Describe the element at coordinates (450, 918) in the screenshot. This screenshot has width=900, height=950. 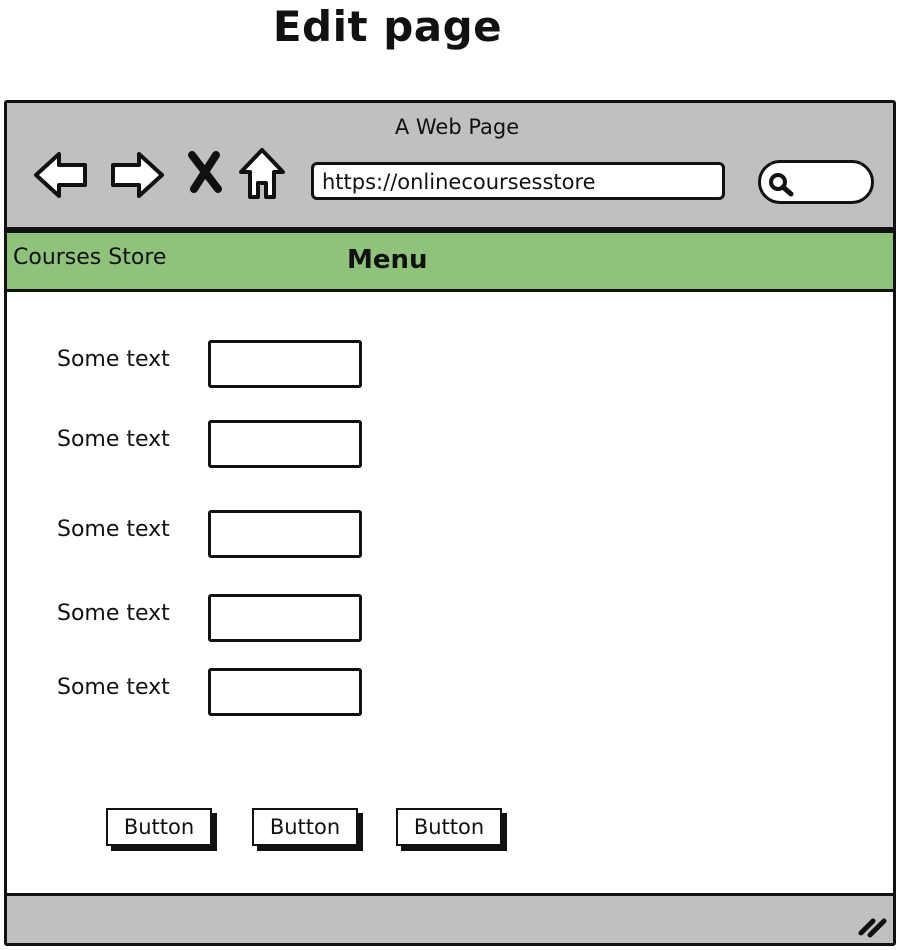
I see `status-bar` at that location.